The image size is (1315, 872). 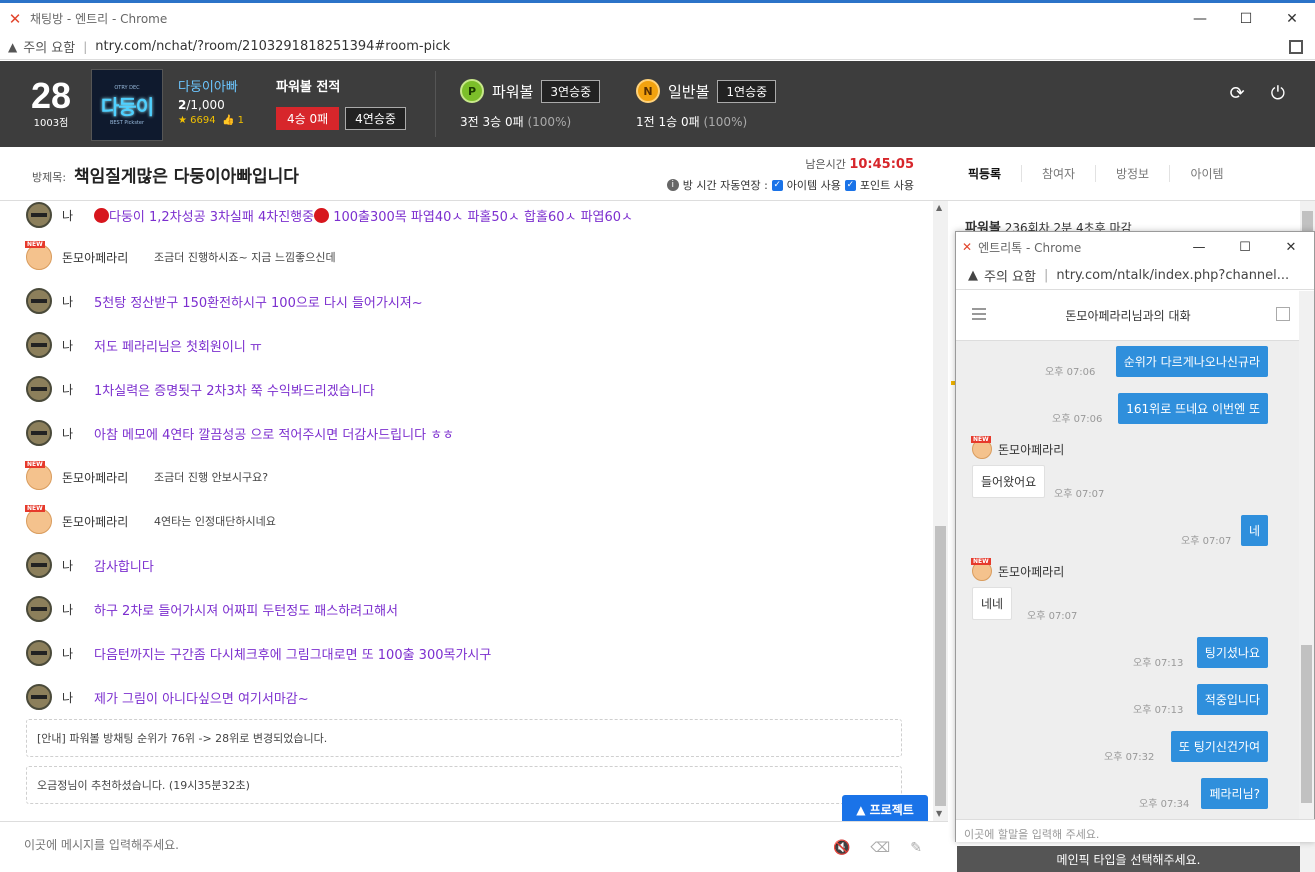 I want to click on chat-message: NEW 돈모아페라리 4연타는 인정대단하시네요, so click(x=150, y=520).